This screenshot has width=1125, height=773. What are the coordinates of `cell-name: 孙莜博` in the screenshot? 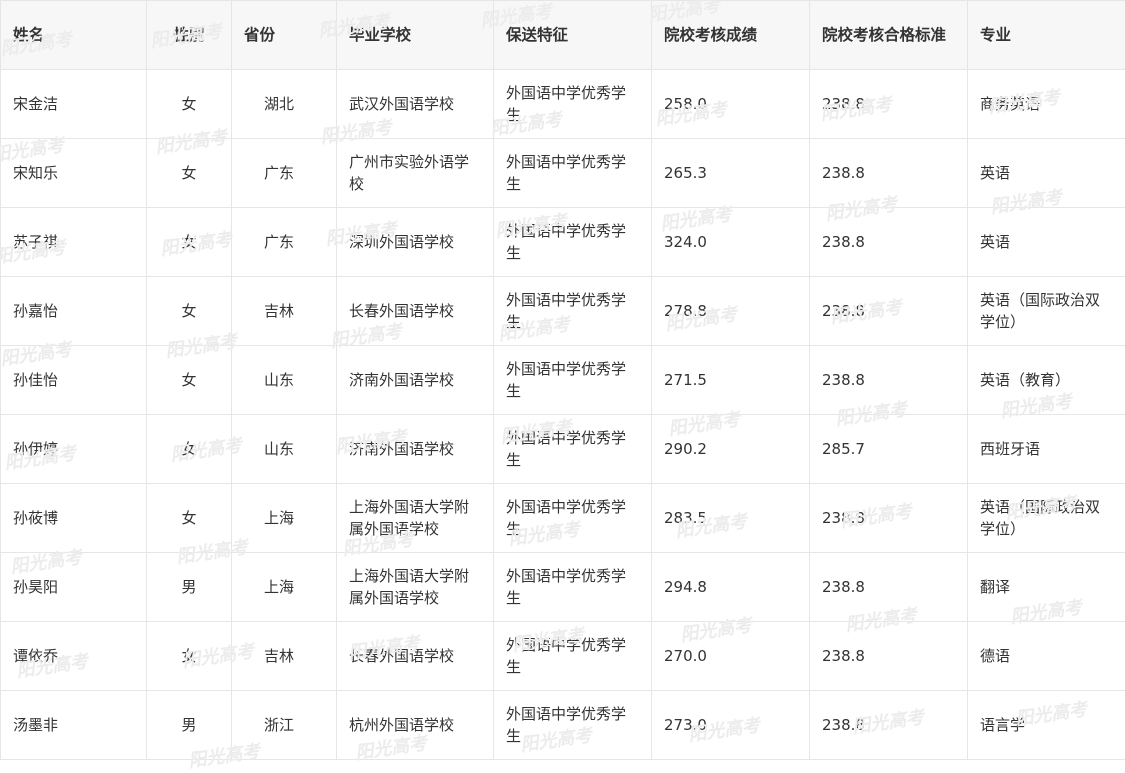 It's located at (74, 518).